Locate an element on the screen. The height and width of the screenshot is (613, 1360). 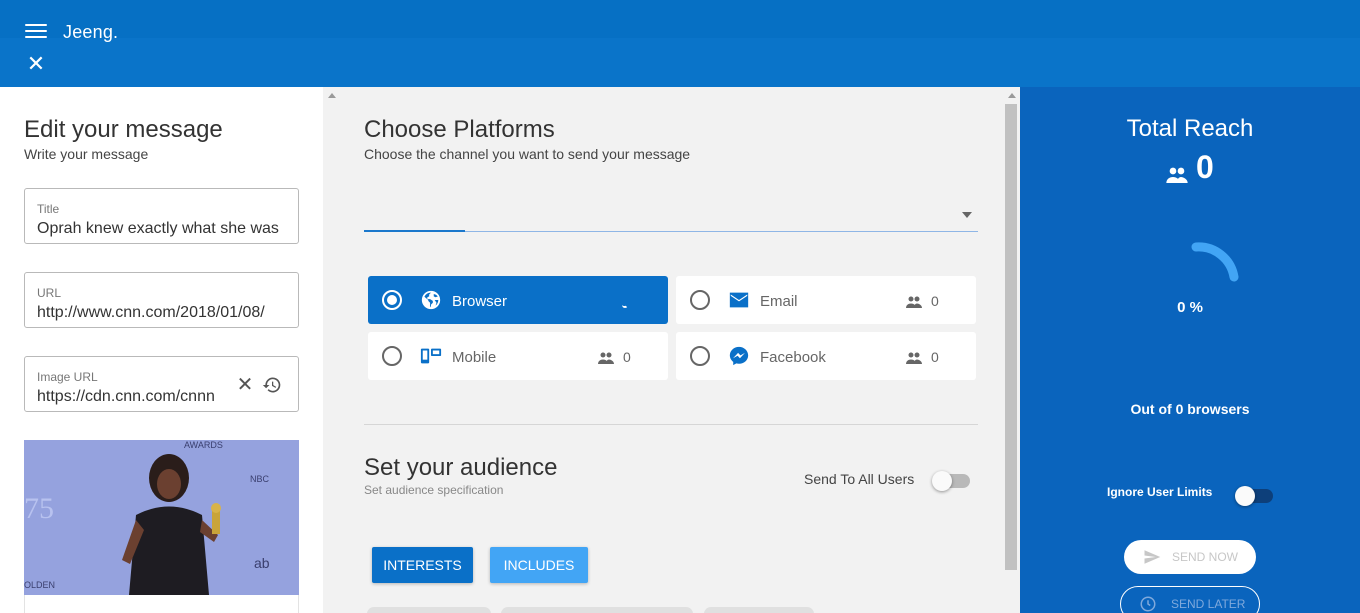
clear-icon: ✕ is located at coordinates (245, 385).